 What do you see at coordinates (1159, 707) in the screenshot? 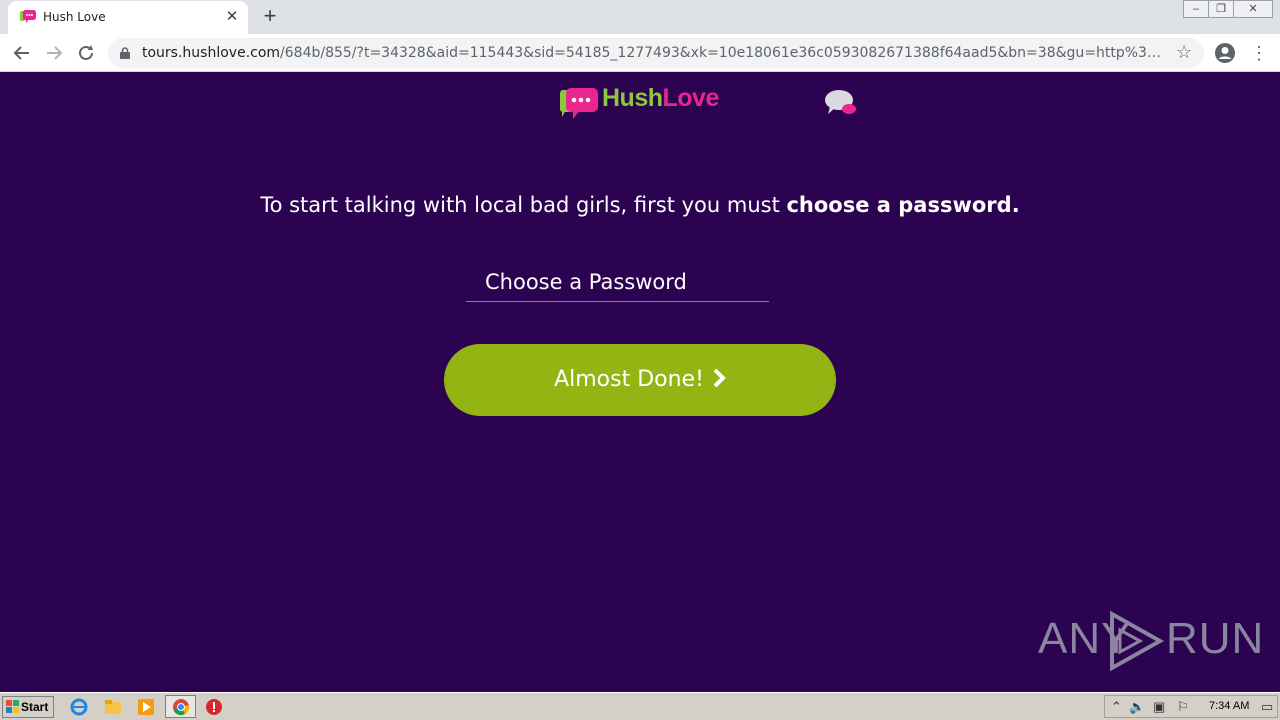
I see `network-icon: ▣` at bounding box center [1159, 707].